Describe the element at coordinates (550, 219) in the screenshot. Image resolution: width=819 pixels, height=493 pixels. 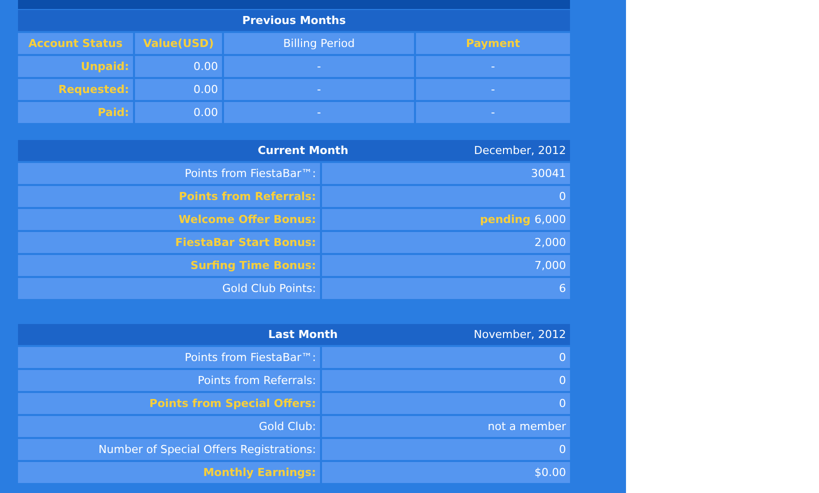
I see `value-text: 6,000` at that location.